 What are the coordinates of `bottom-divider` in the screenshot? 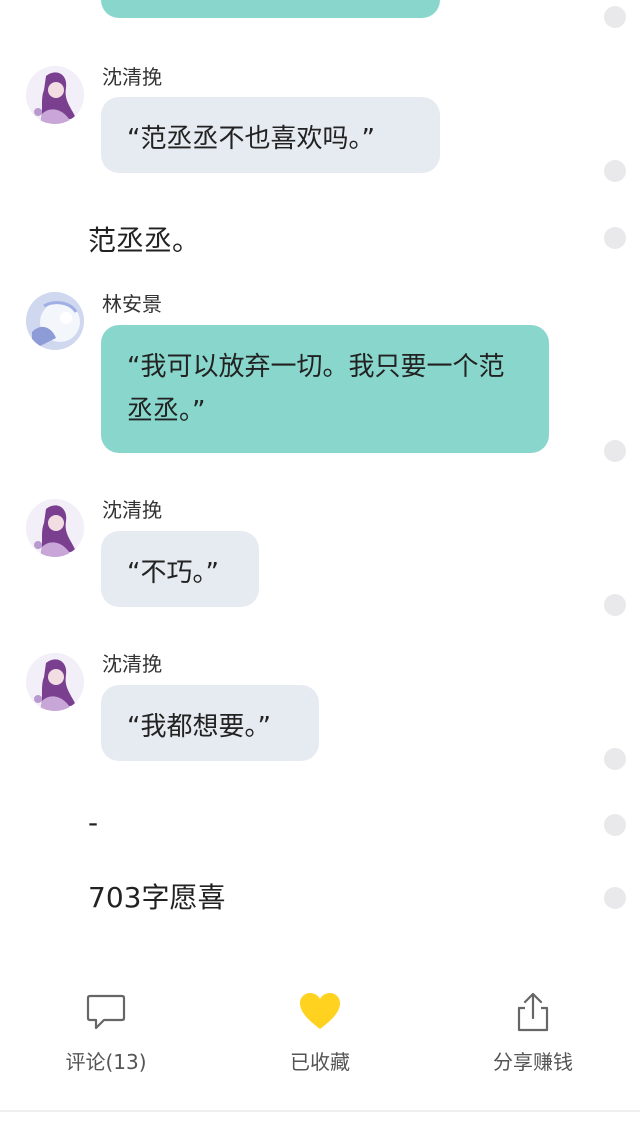 It's located at (320, 1111).